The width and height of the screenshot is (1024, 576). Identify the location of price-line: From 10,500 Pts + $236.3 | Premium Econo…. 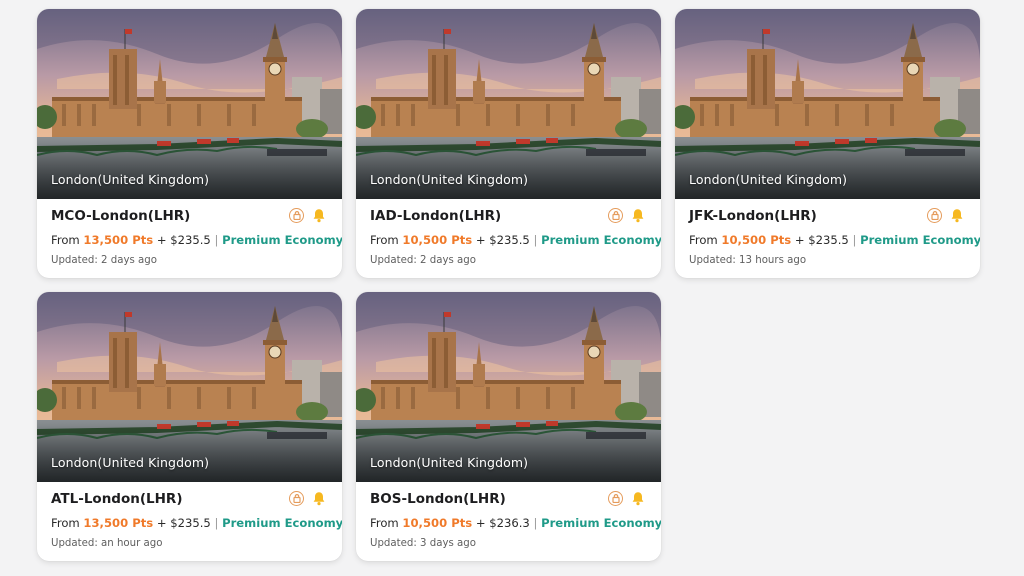
(515, 523).